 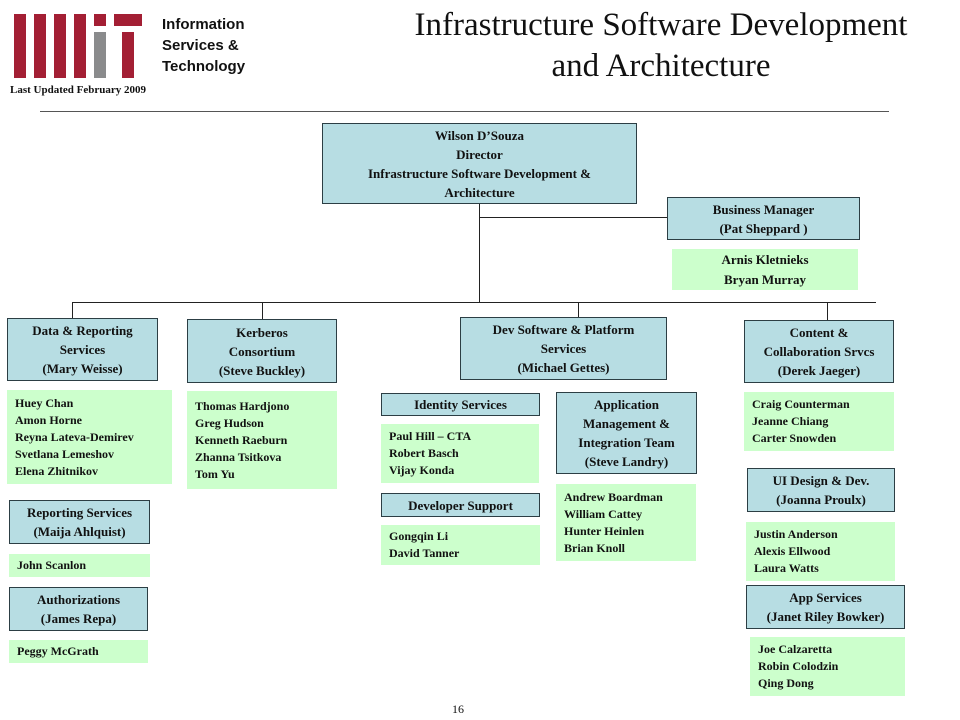 I want to click on connector-data-reporting, so click(x=72, y=310).